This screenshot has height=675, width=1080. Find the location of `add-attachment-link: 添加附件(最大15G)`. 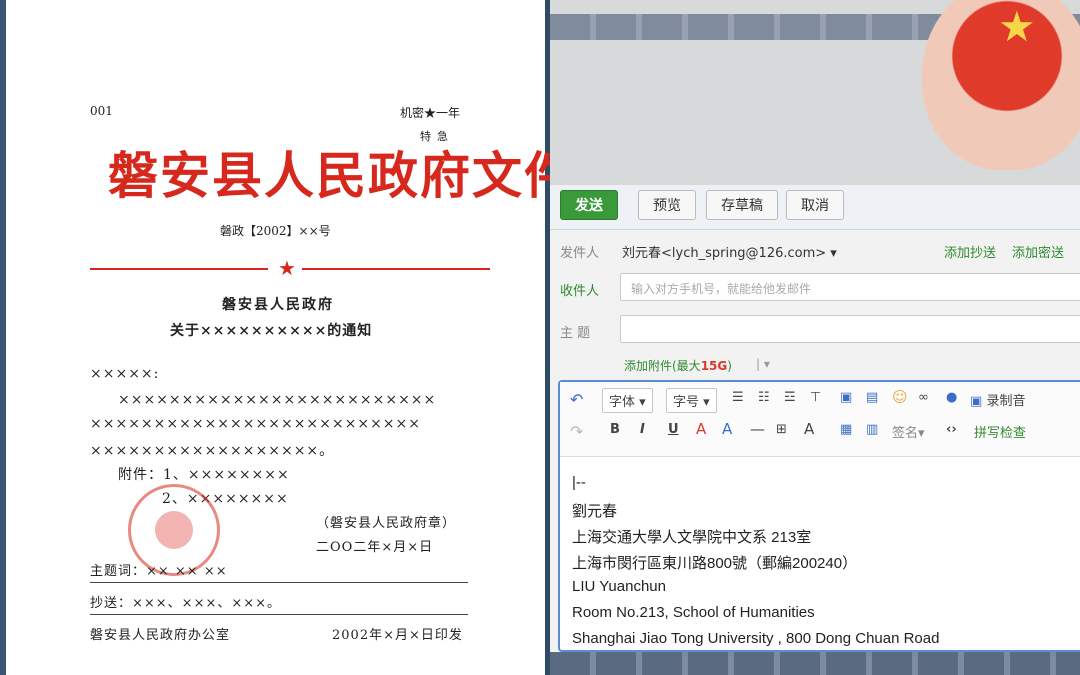

add-attachment-link: 添加附件(最大15G) is located at coordinates (678, 365).